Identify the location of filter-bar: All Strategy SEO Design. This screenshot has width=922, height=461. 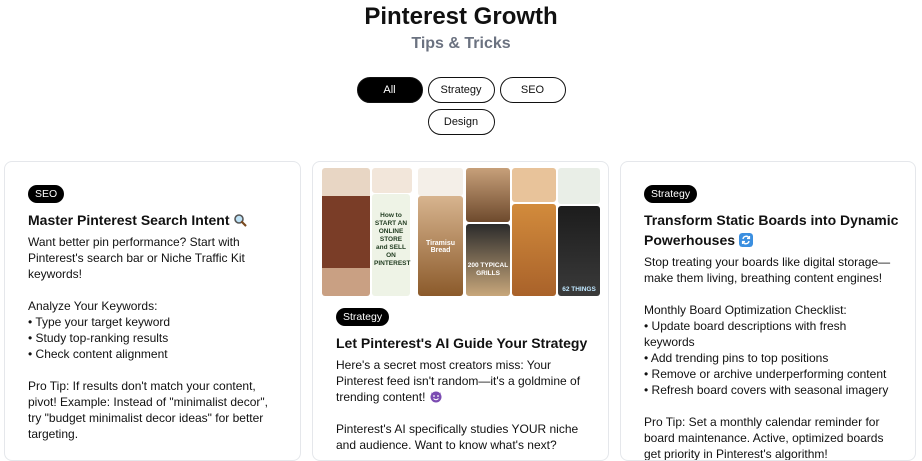
(461, 106).